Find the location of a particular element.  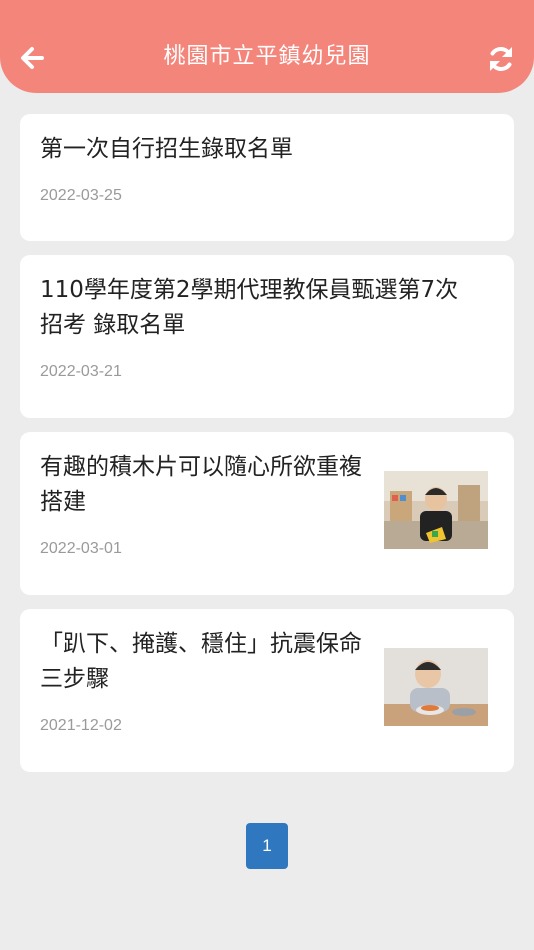

news-date: 2022-03-21 is located at coordinates (81, 371).